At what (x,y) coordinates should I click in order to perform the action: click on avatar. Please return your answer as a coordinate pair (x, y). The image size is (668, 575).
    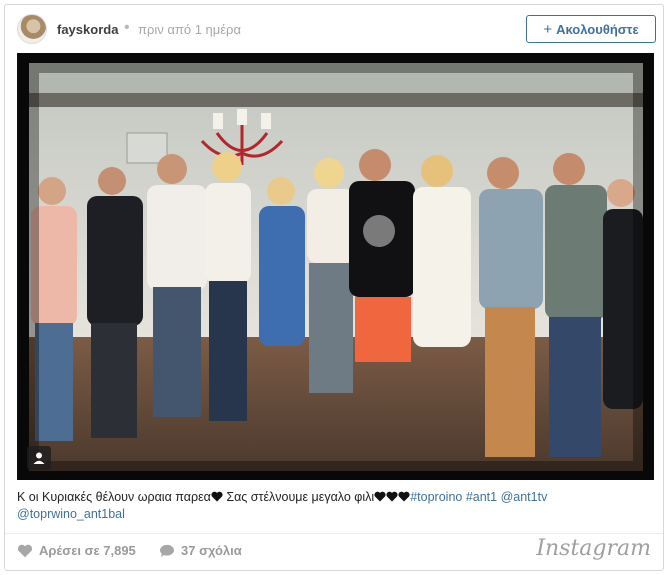
    Looking at the image, I should click on (32, 29).